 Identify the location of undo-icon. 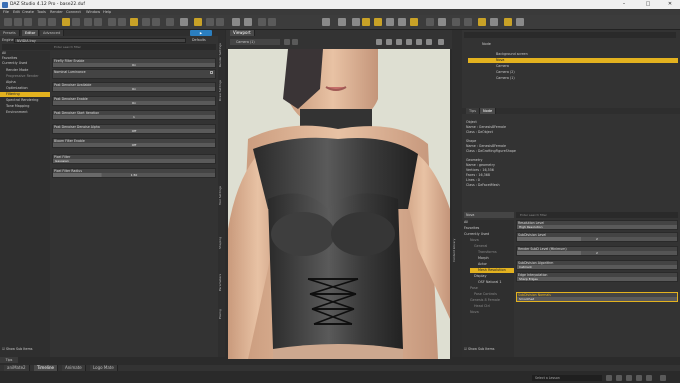
(42, 22).